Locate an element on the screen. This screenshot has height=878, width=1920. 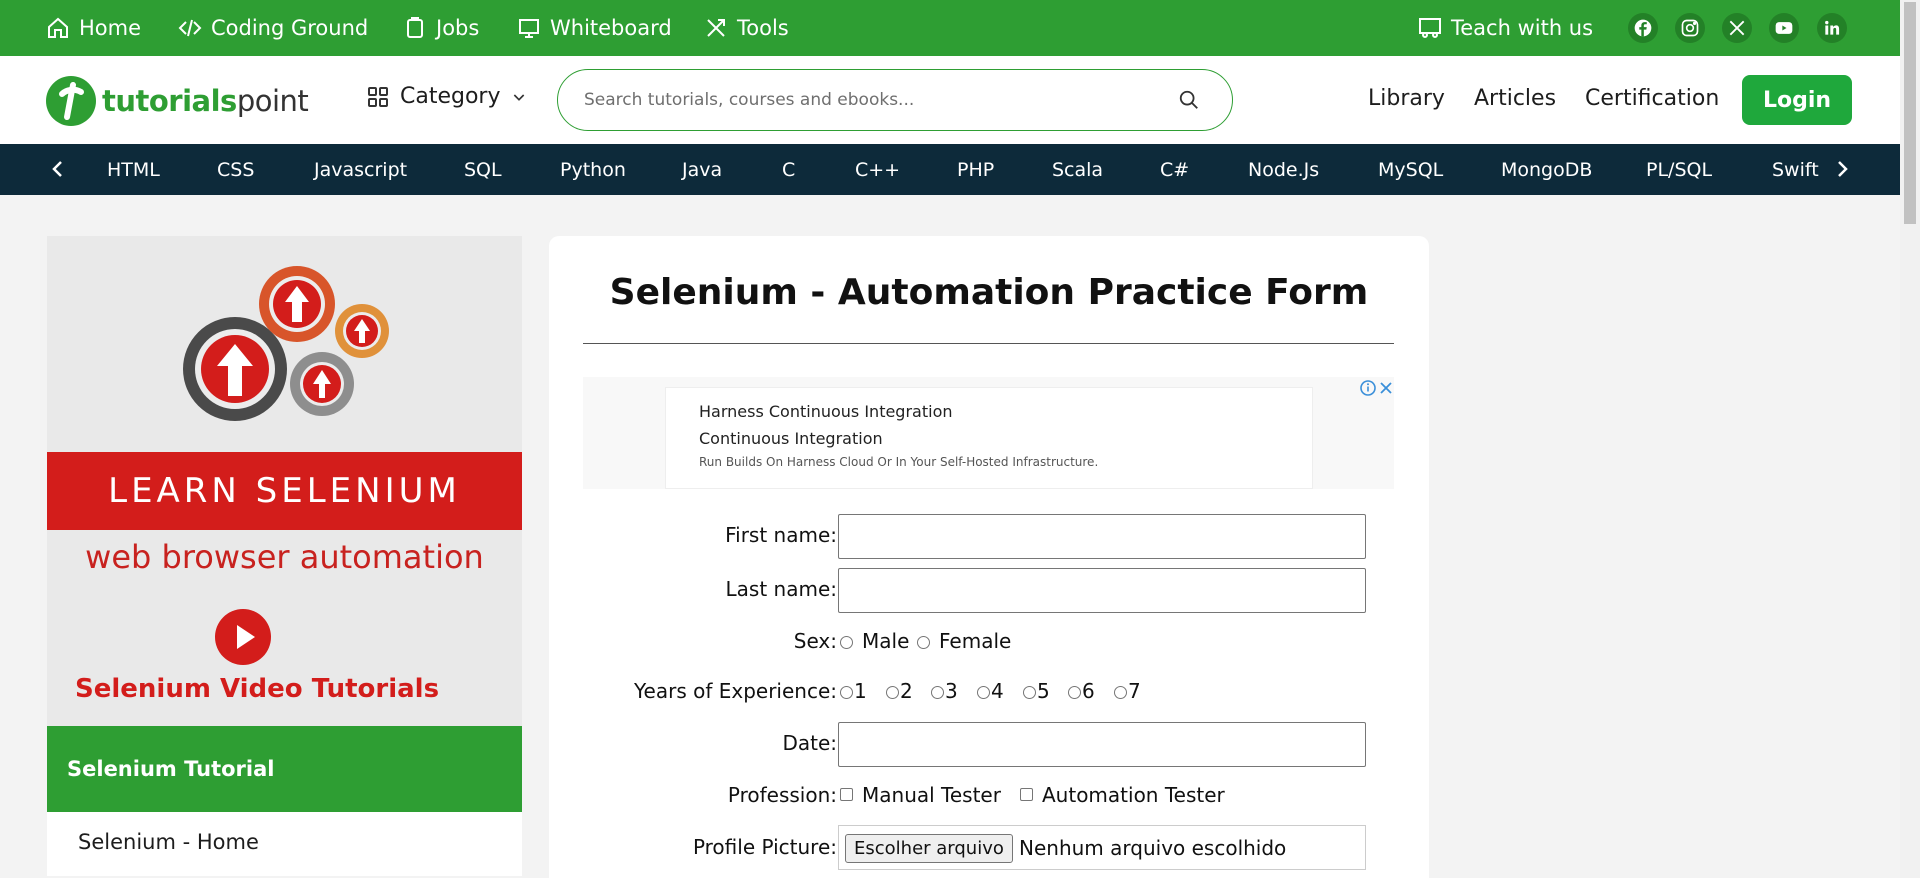
tag-java: Java is located at coordinates (702, 170).